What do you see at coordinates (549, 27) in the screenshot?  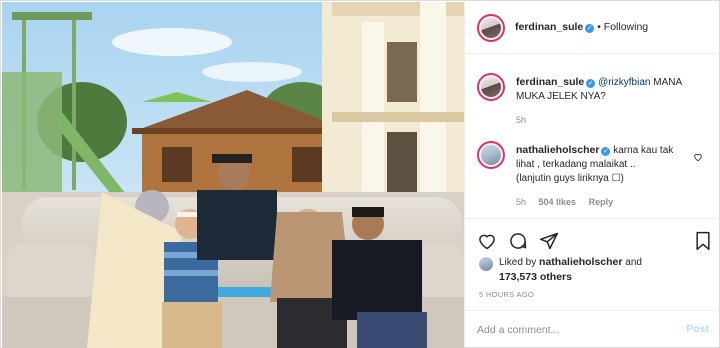 I see `header-username: ferdinan_sule` at bounding box center [549, 27].